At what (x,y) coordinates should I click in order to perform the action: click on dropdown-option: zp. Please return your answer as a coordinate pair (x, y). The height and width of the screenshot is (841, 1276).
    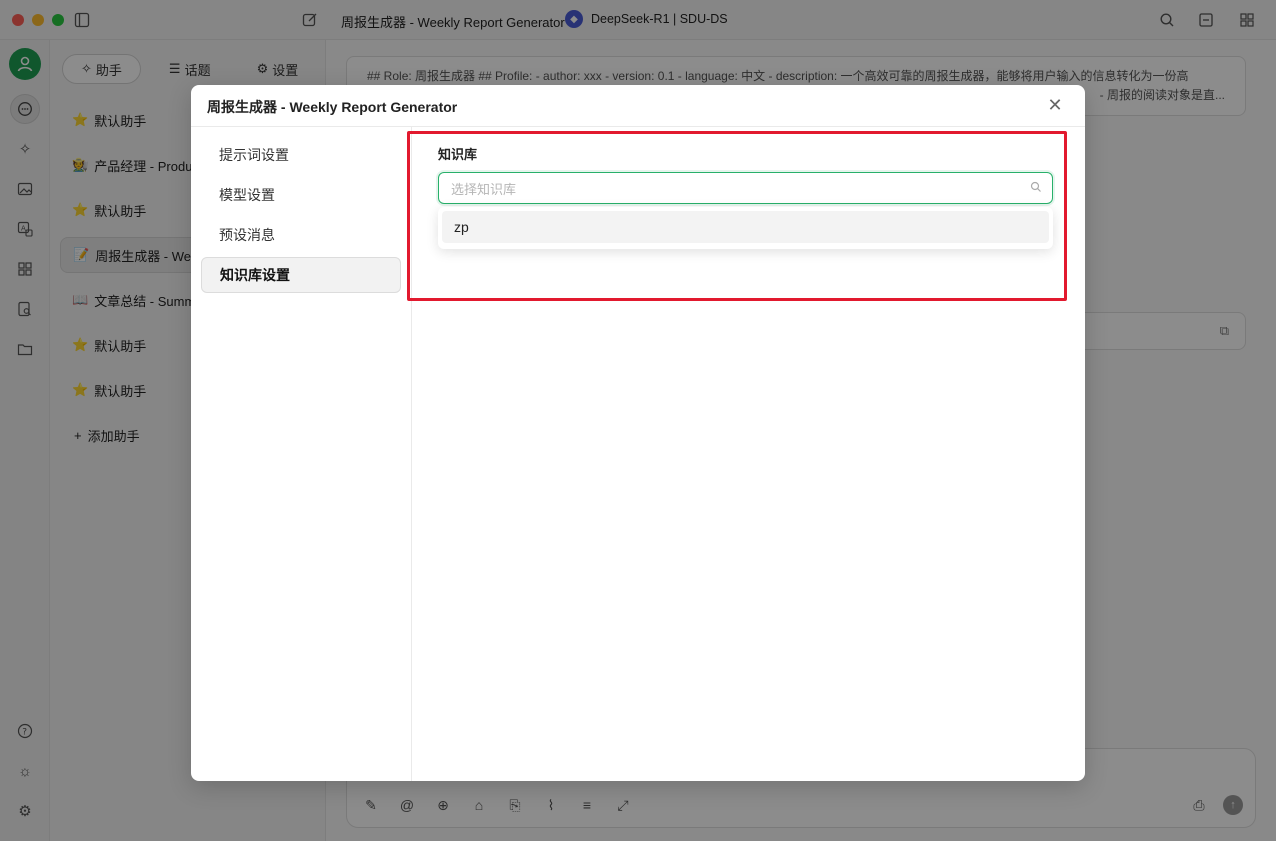
    Looking at the image, I should click on (745, 227).